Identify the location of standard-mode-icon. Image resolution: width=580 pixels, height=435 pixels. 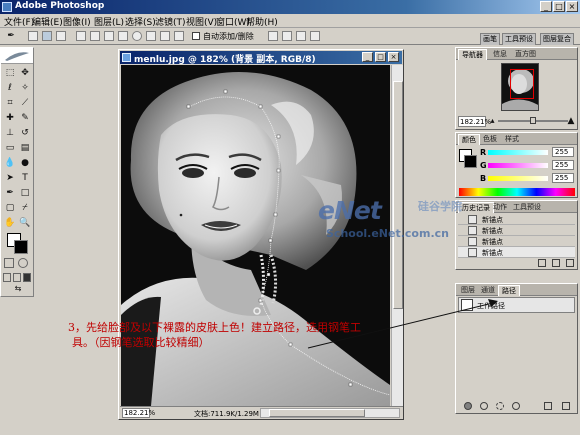
(9, 263).